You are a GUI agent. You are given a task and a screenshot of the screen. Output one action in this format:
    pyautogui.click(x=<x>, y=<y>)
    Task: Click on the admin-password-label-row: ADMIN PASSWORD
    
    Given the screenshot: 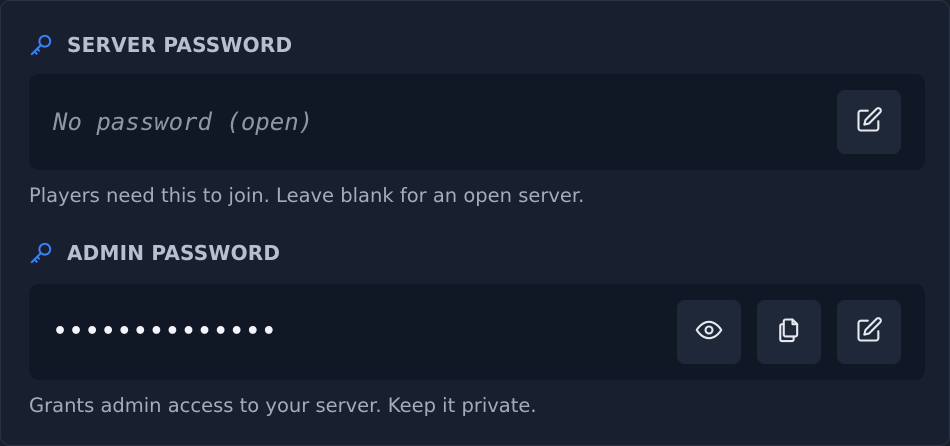 What is the action you would take?
    pyautogui.click(x=154, y=253)
    